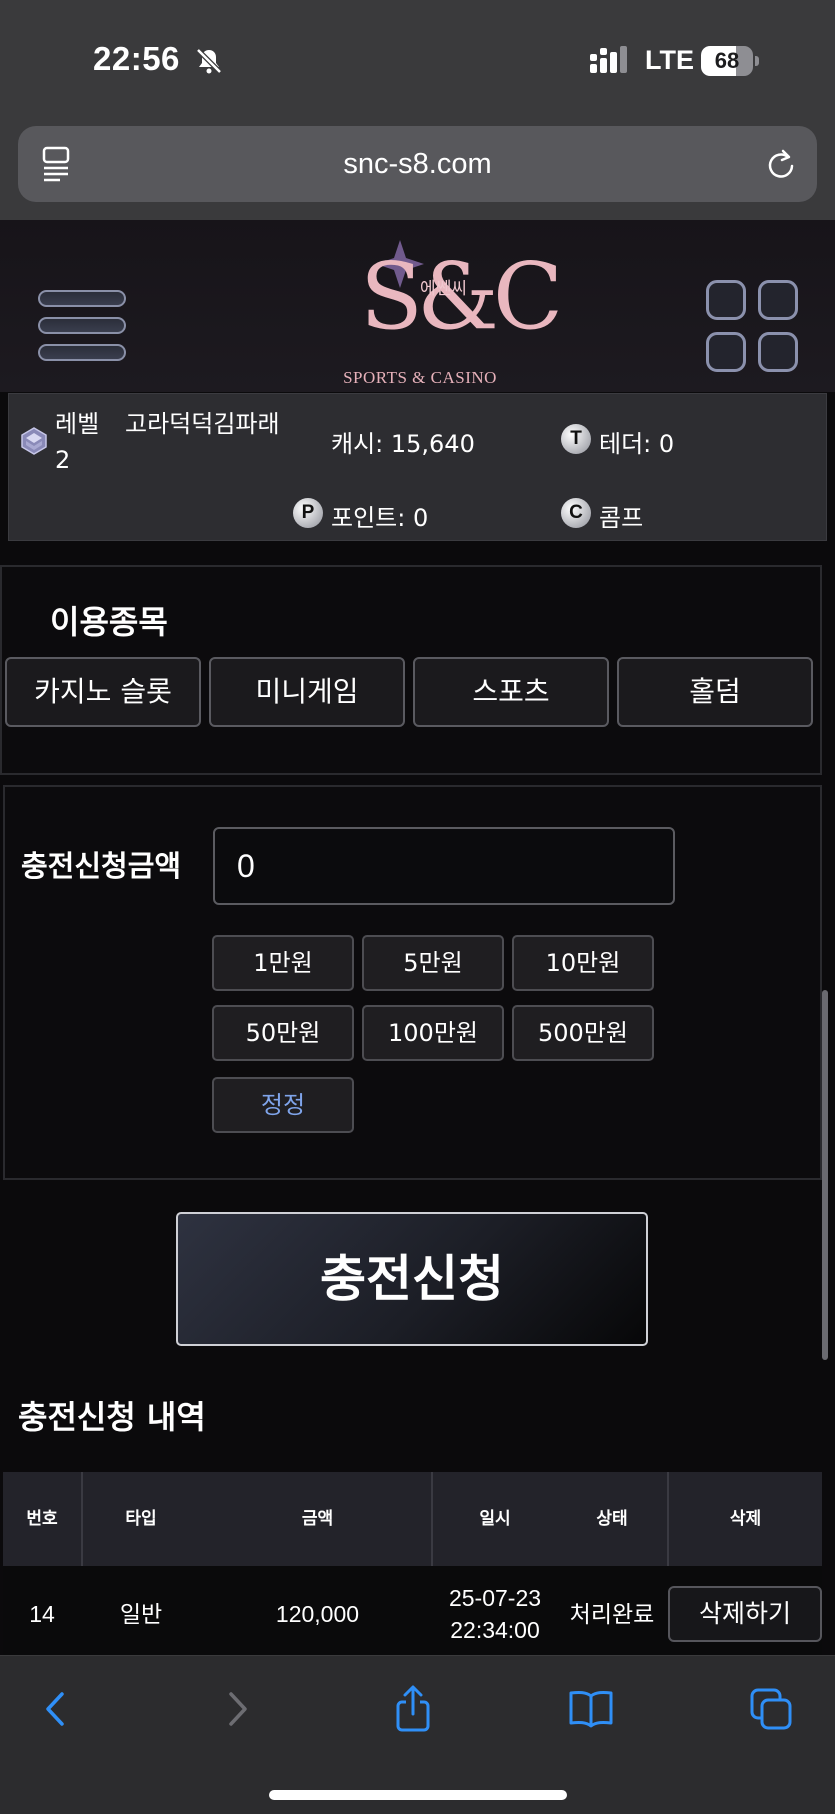 This screenshot has width=835, height=1814. I want to click on cell-amount: 120,000, so click(317, 1614).